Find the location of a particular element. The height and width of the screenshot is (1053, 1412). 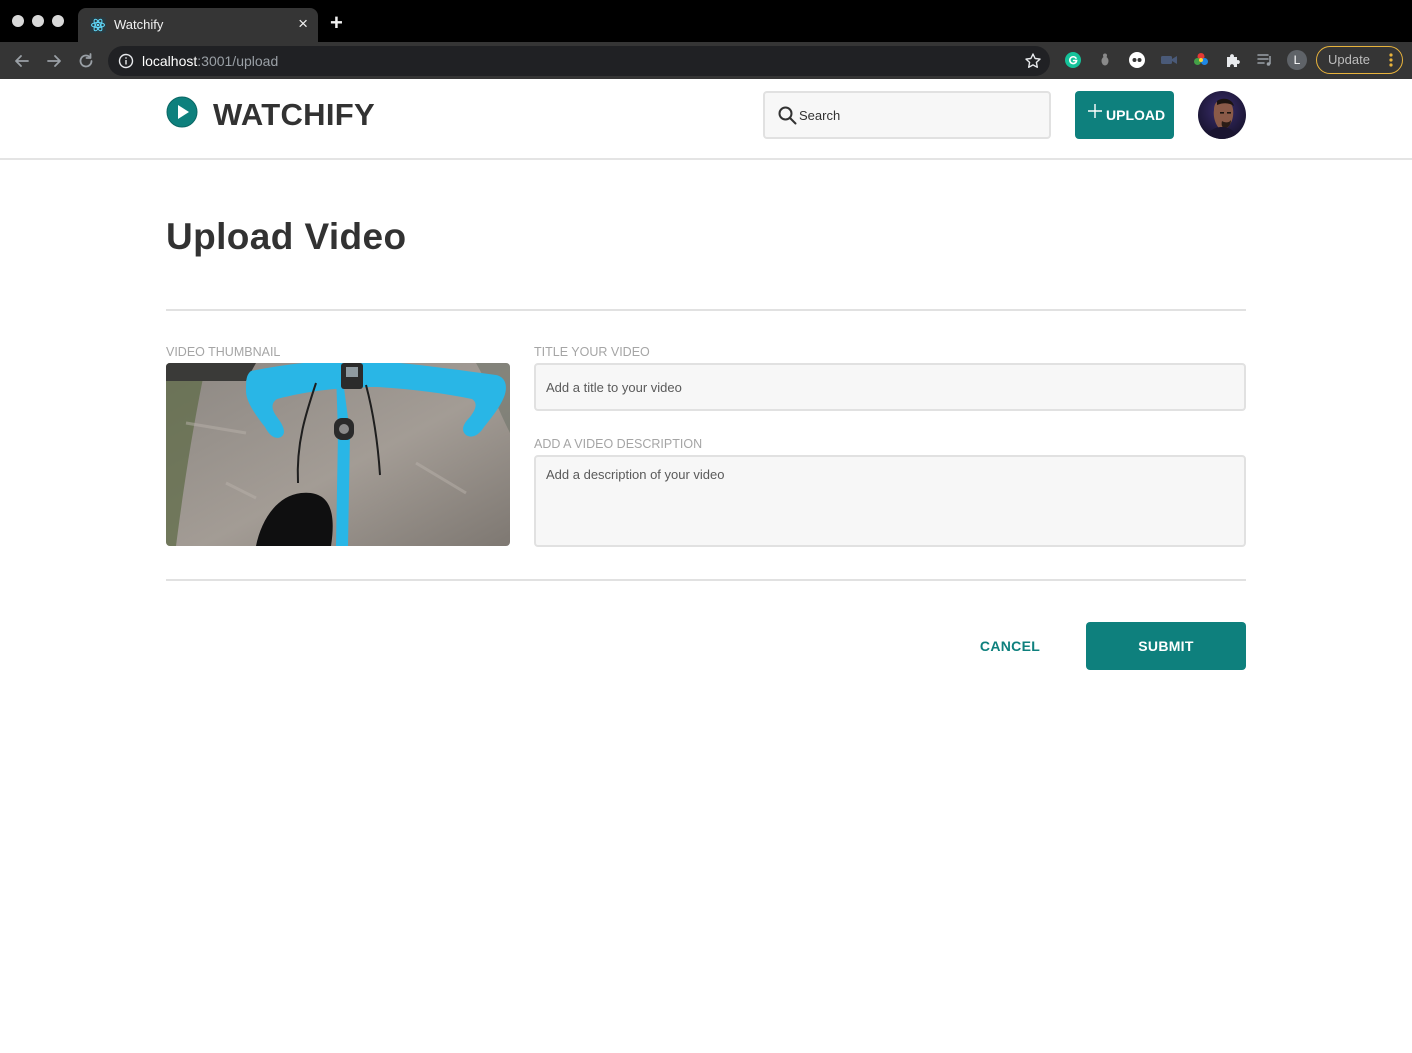

extensions-puzzle-icon is located at coordinates (1233, 60).